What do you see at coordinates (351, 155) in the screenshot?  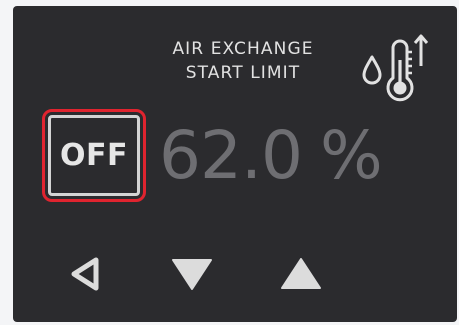 I see `setpoint-unit: %` at bounding box center [351, 155].